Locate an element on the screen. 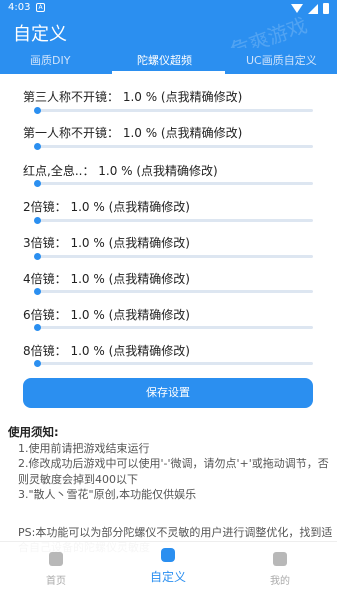 This screenshot has height=600, width=337. page-title: 自定义 is located at coordinates (40, 34).